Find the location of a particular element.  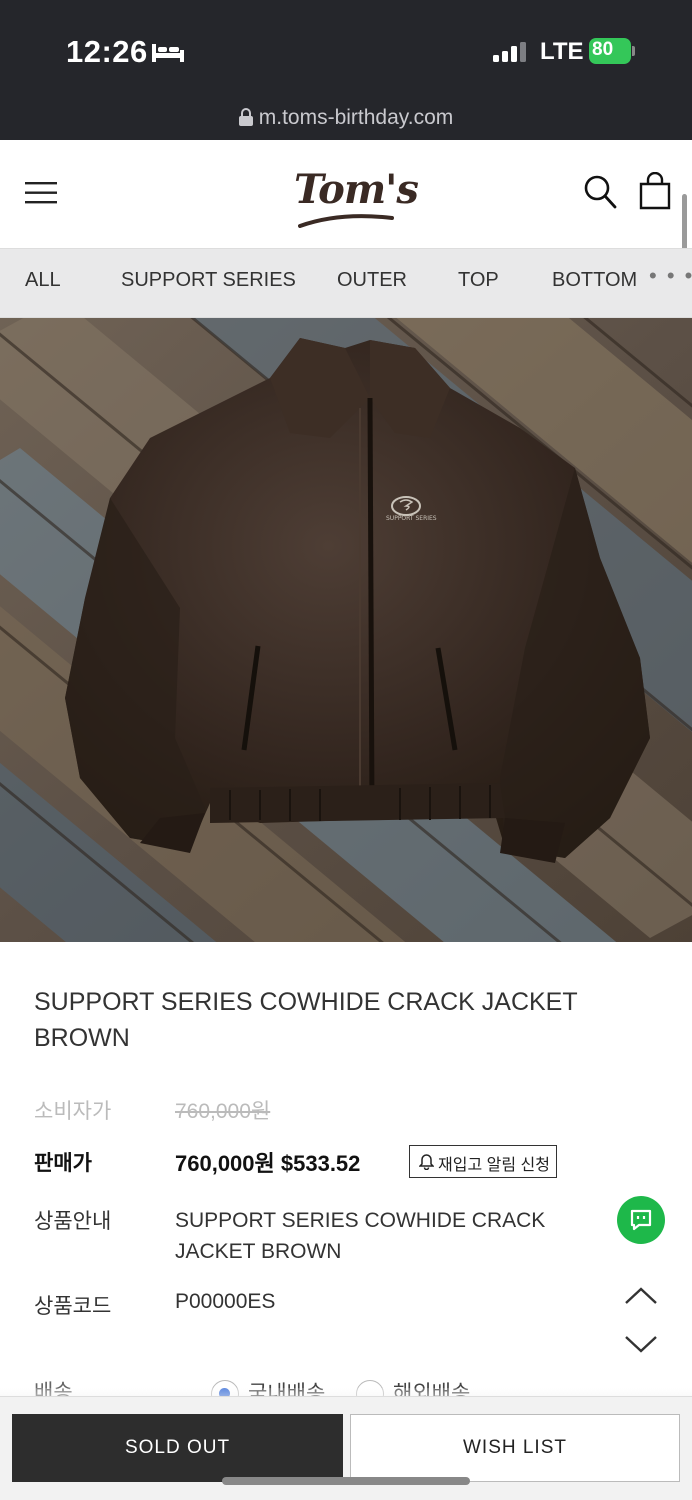

restock-button-label: 재입고 알림 신청 is located at coordinates (494, 1165).